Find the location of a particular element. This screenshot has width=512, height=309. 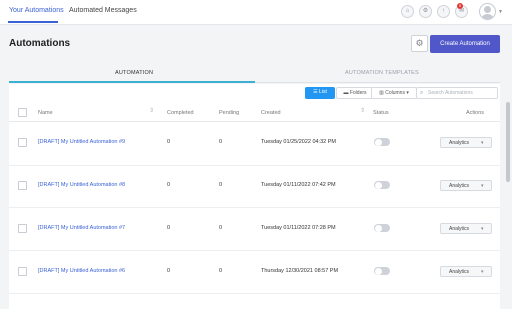

page-title: Automations is located at coordinates (40, 43).